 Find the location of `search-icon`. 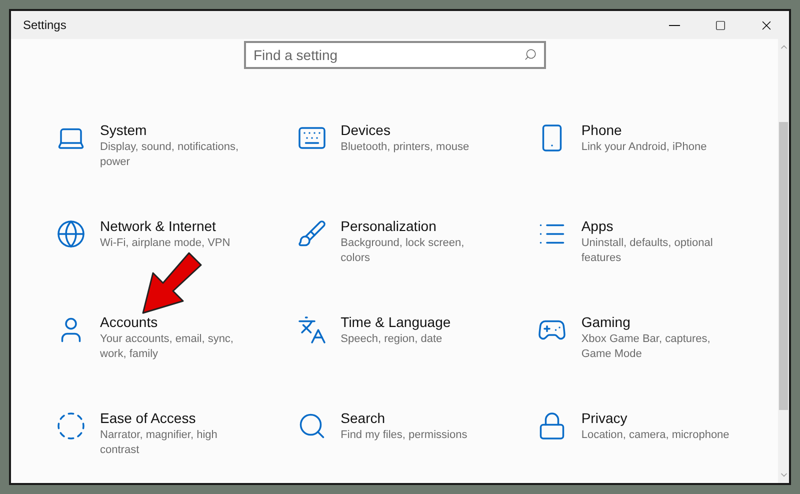

search-icon is located at coordinates (530, 54).